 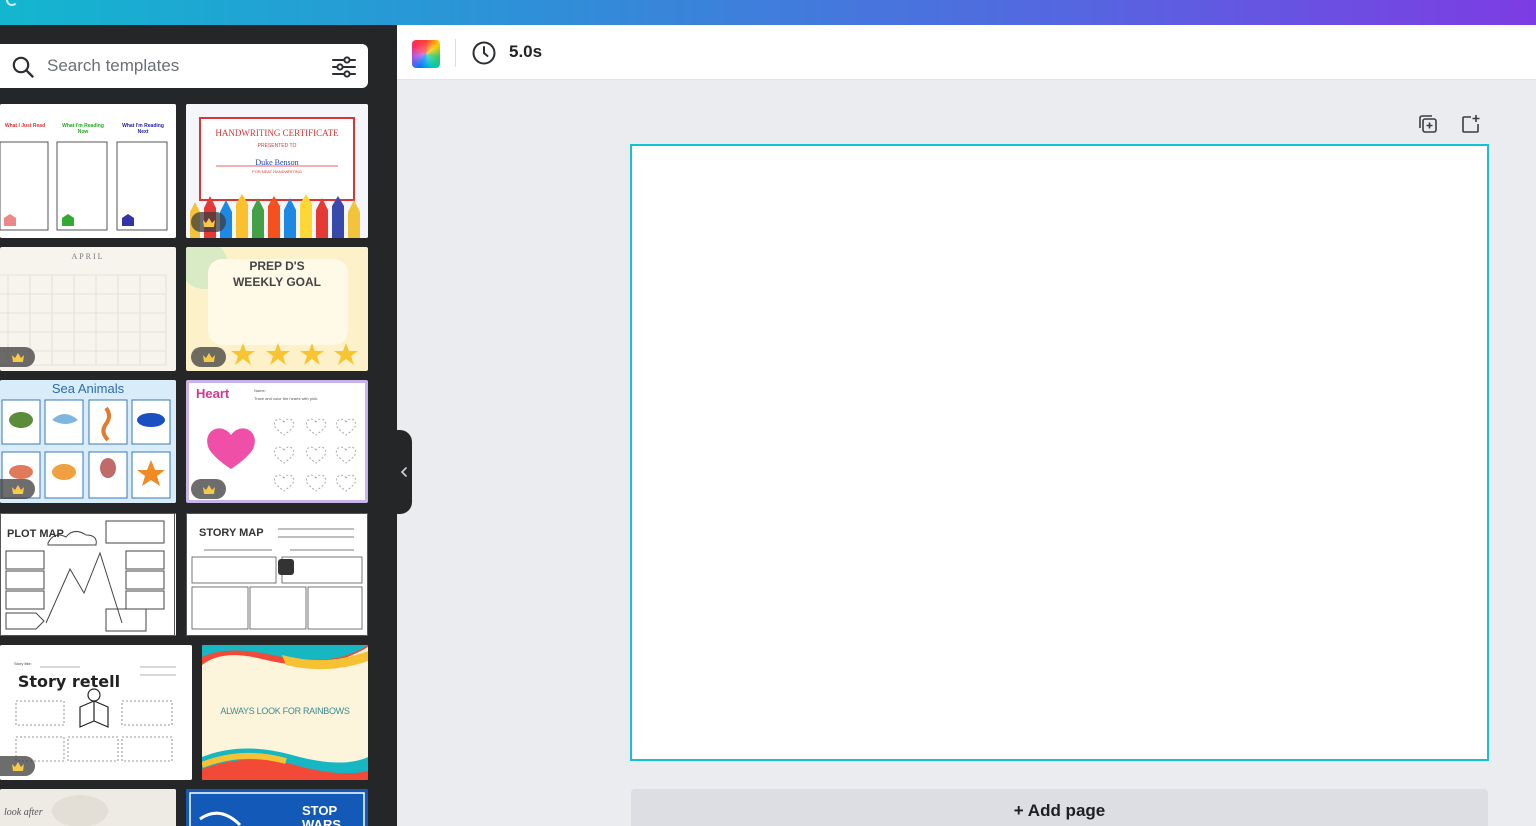 What do you see at coordinates (213, 393) in the screenshot?
I see `heart-worksheet-title: Heart` at bounding box center [213, 393].